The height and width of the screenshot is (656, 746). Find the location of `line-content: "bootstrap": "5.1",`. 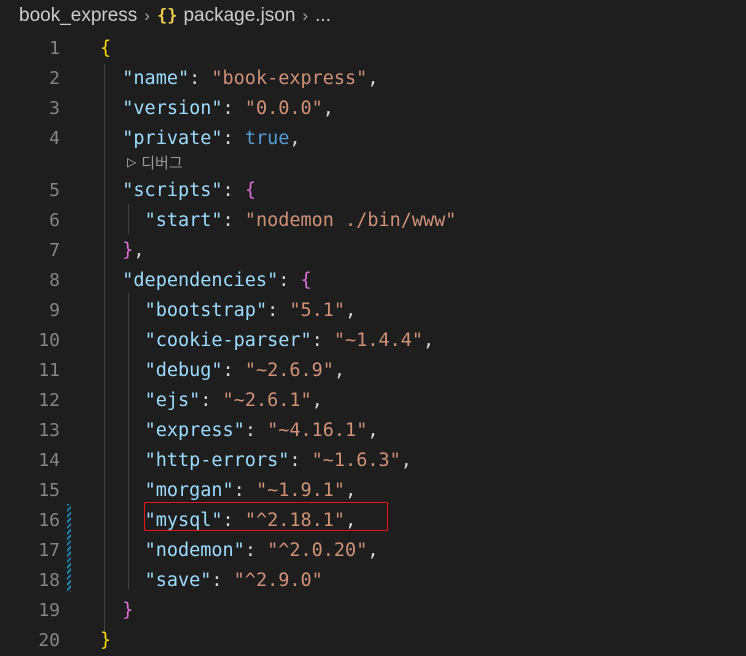

line-content: "bootstrap": "5.1", is located at coordinates (250, 310).